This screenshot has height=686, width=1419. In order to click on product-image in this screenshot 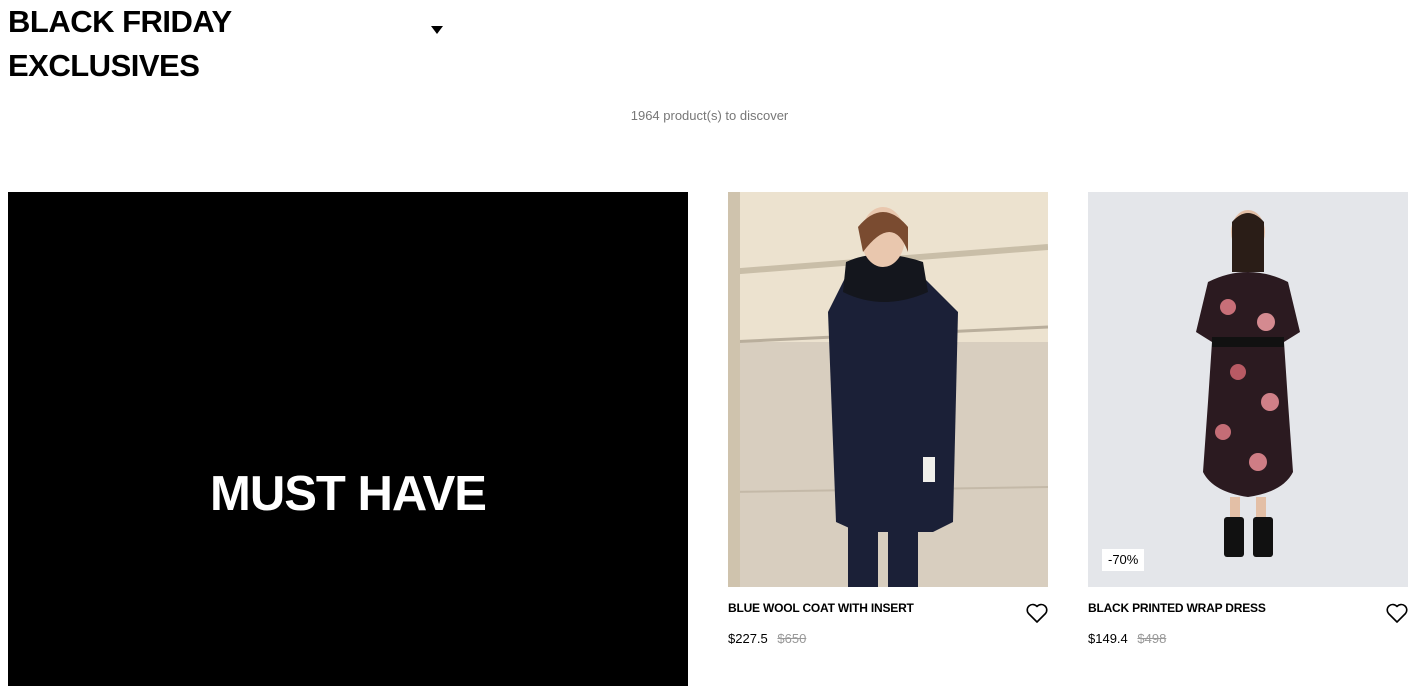, I will do `click(888, 389)`.